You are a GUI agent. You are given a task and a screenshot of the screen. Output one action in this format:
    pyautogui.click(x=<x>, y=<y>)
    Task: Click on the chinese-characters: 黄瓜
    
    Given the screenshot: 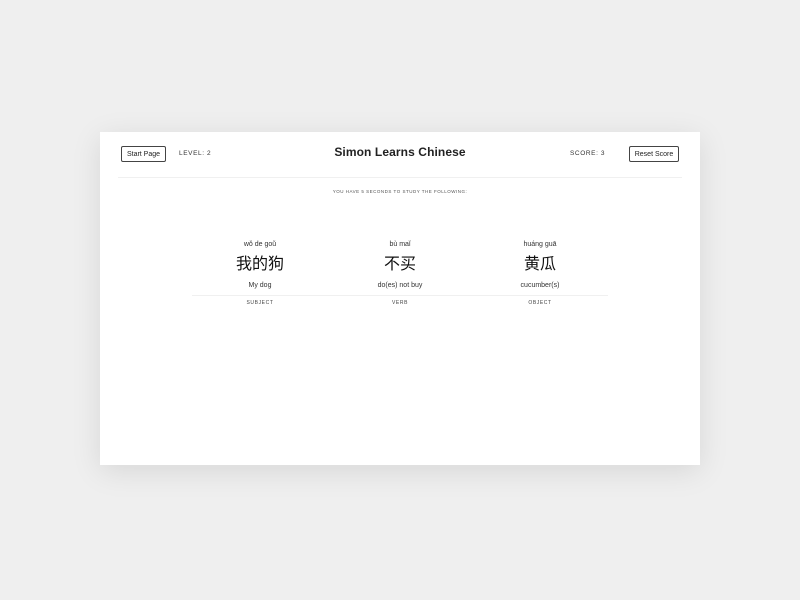 What is the action you would take?
    pyautogui.click(x=539, y=263)
    